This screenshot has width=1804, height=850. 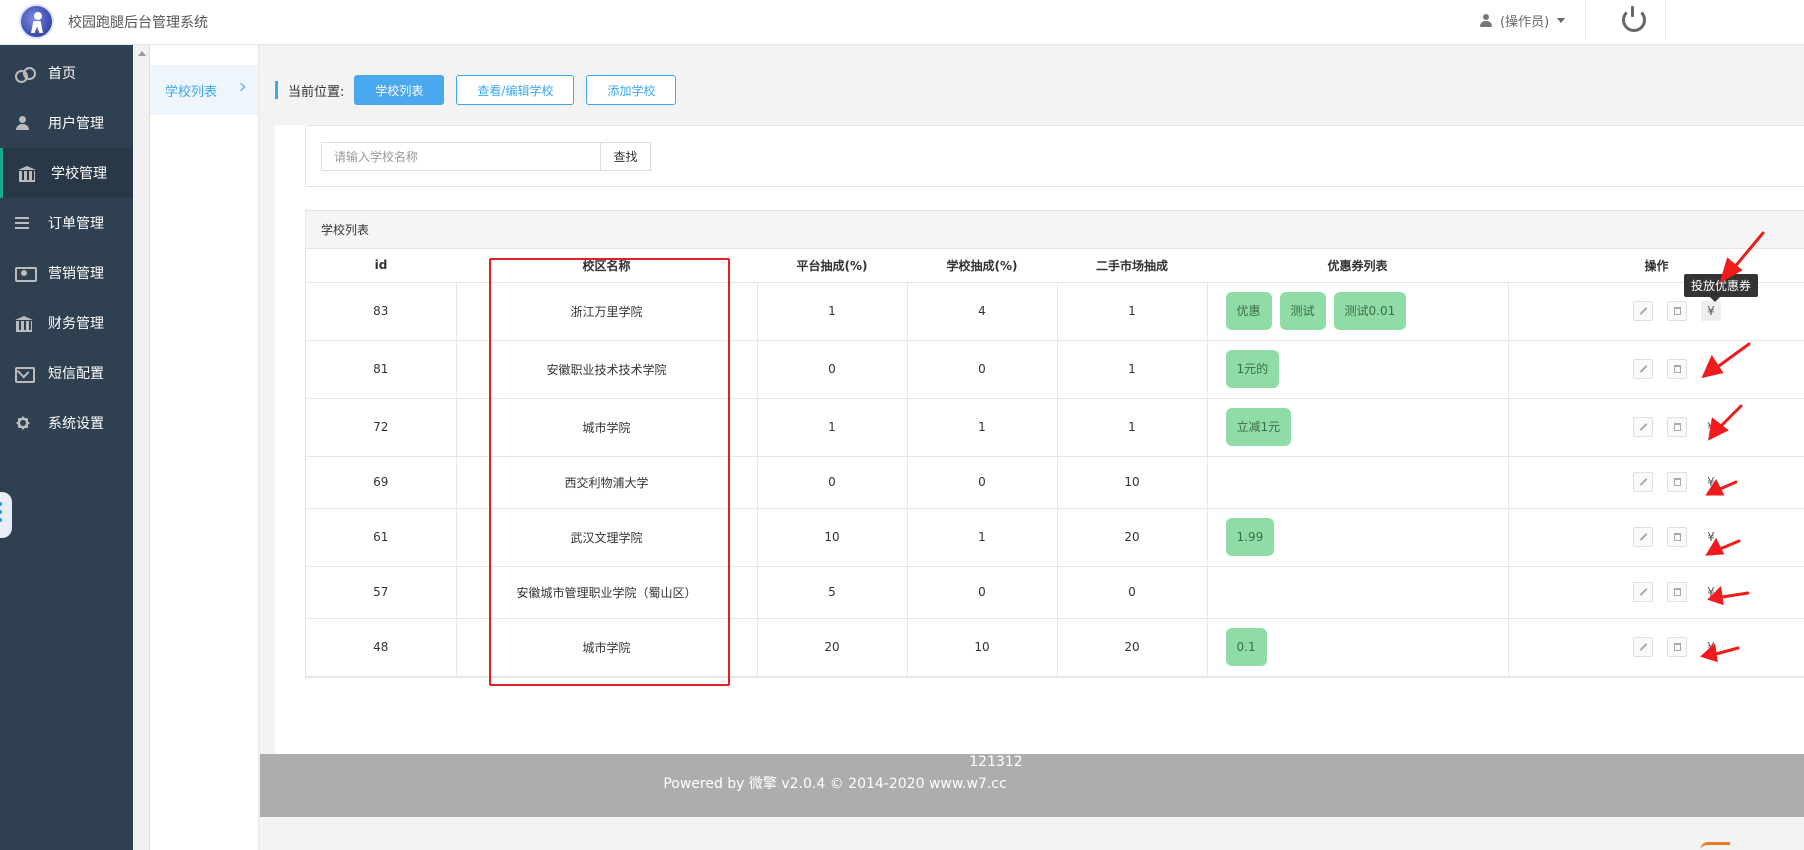 What do you see at coordinates (982, 311) in the screenshot?
I see `school-rate-cell: 4` at bounding box center [982, 311].